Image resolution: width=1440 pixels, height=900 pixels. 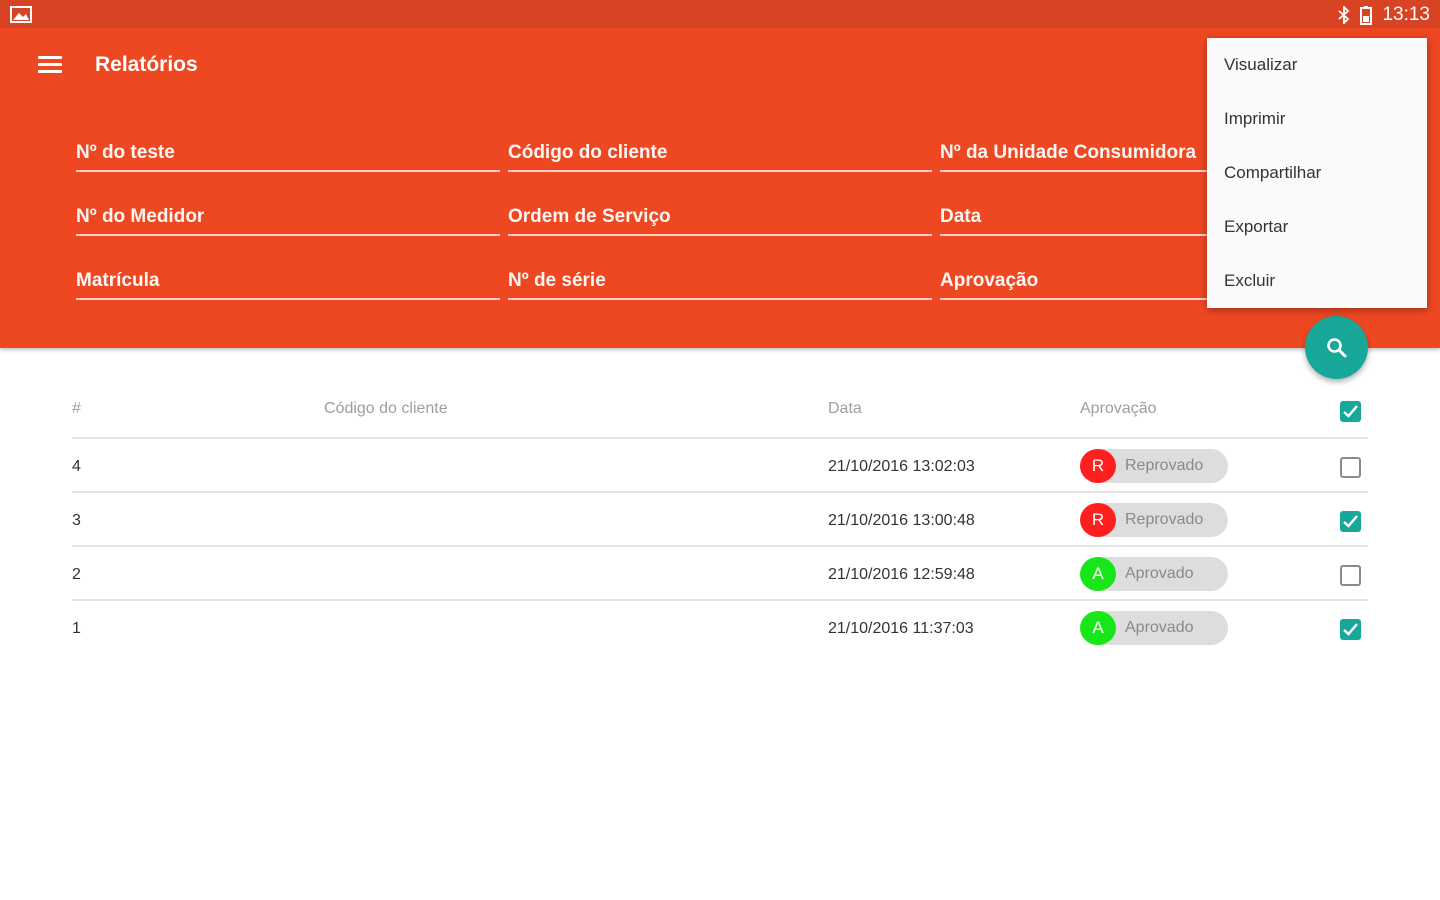 What do you see at coordinates (1344, 15) in the screenshot?
I see `bluetooth-icon` at bounding box center [1344, 15].